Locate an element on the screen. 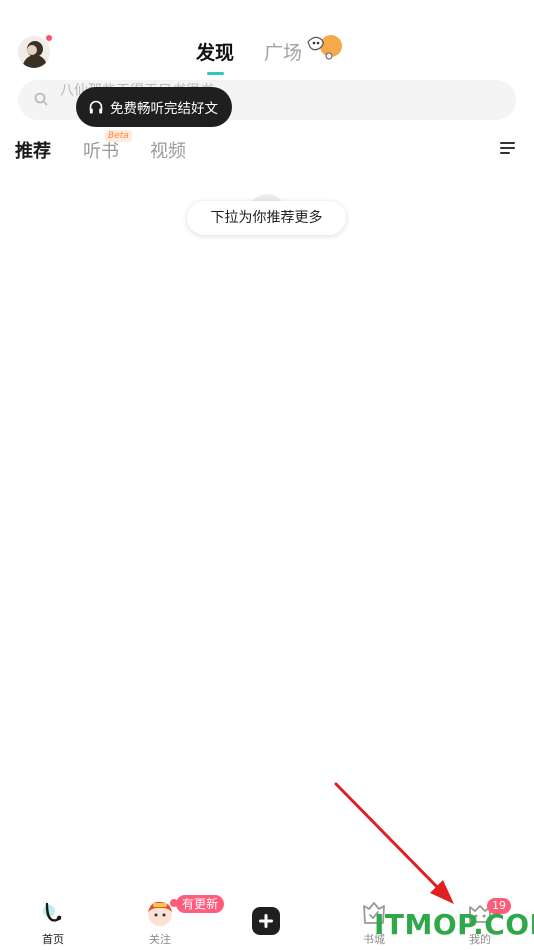  nav-home-label: 首页 is located at coordinates (53, 939).